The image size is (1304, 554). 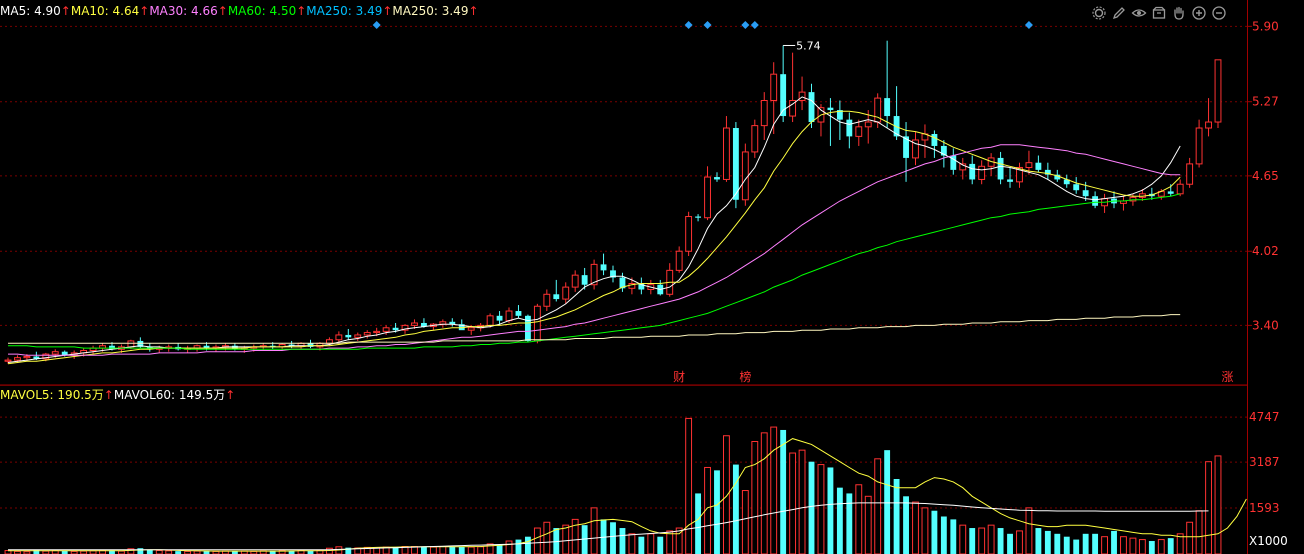 I want to click on volume-tick-label: 3187, so click(x=1264, y=462).